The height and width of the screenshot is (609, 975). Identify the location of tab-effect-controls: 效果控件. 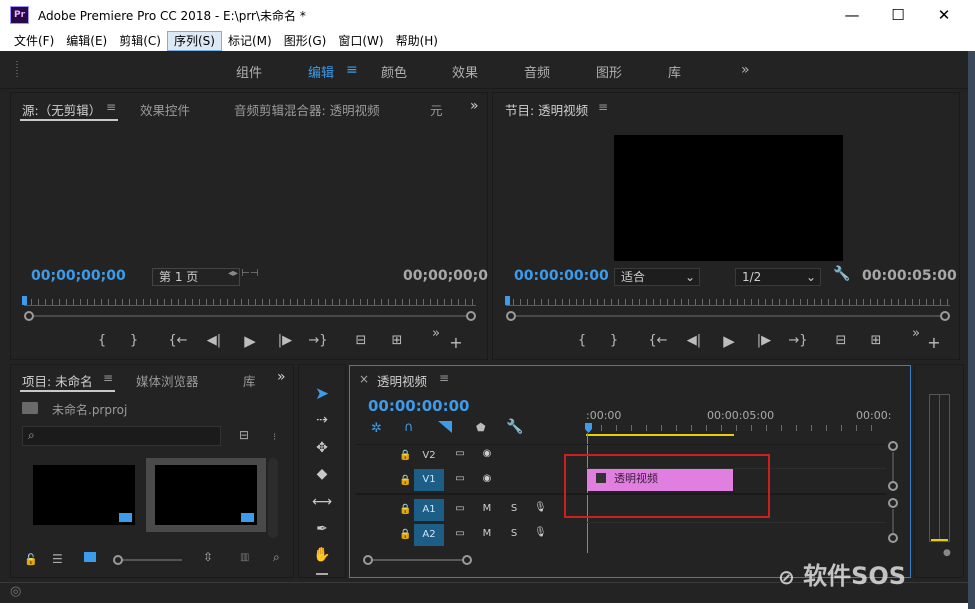
(165, 109).